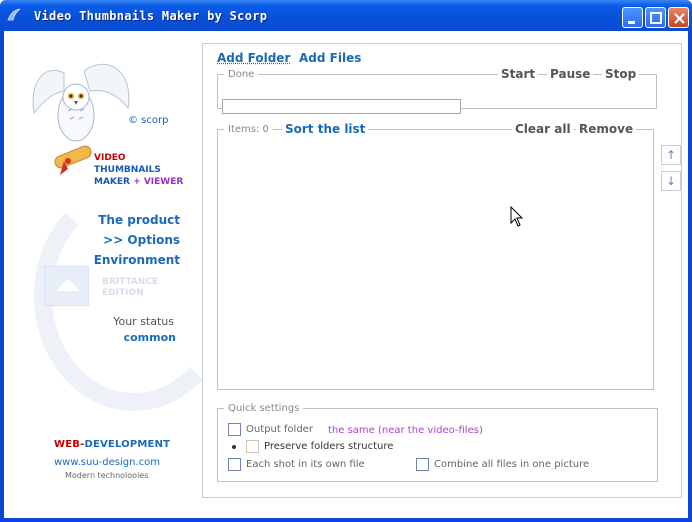 This screenshot has height=522, width=692. Describe the element at coordinates (329, 446) in the screenshot. I see `preserve-structure-label: Preserve folders structure` at that location.